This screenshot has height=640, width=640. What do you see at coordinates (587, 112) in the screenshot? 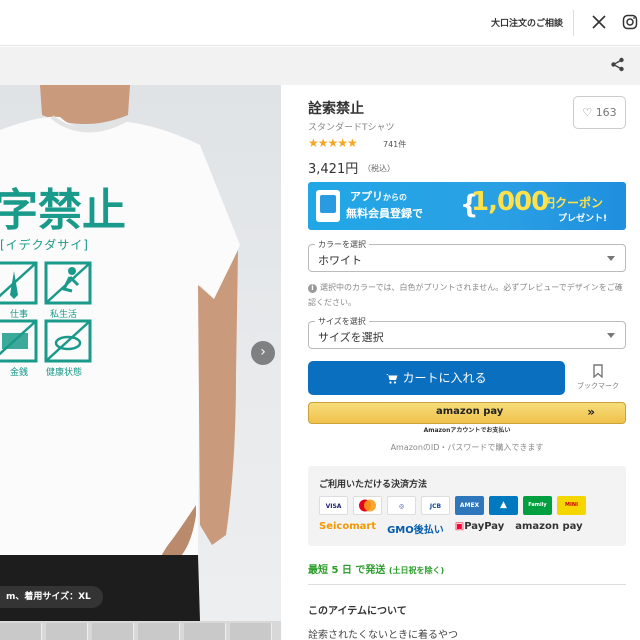
I see `heart-icon: ♡` at bounding box center [587, 112].